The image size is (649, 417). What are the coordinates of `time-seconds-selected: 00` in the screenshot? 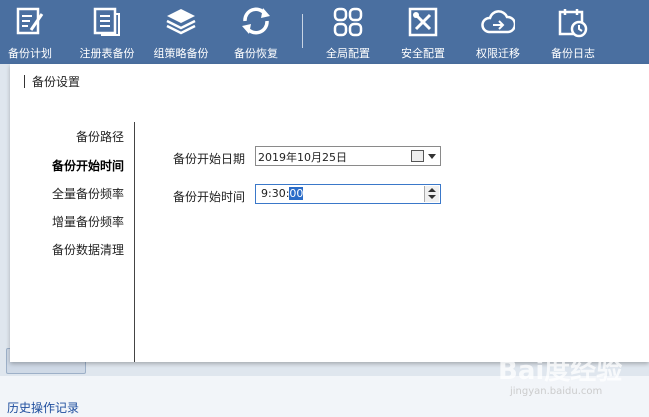 It's located at (296, 193).